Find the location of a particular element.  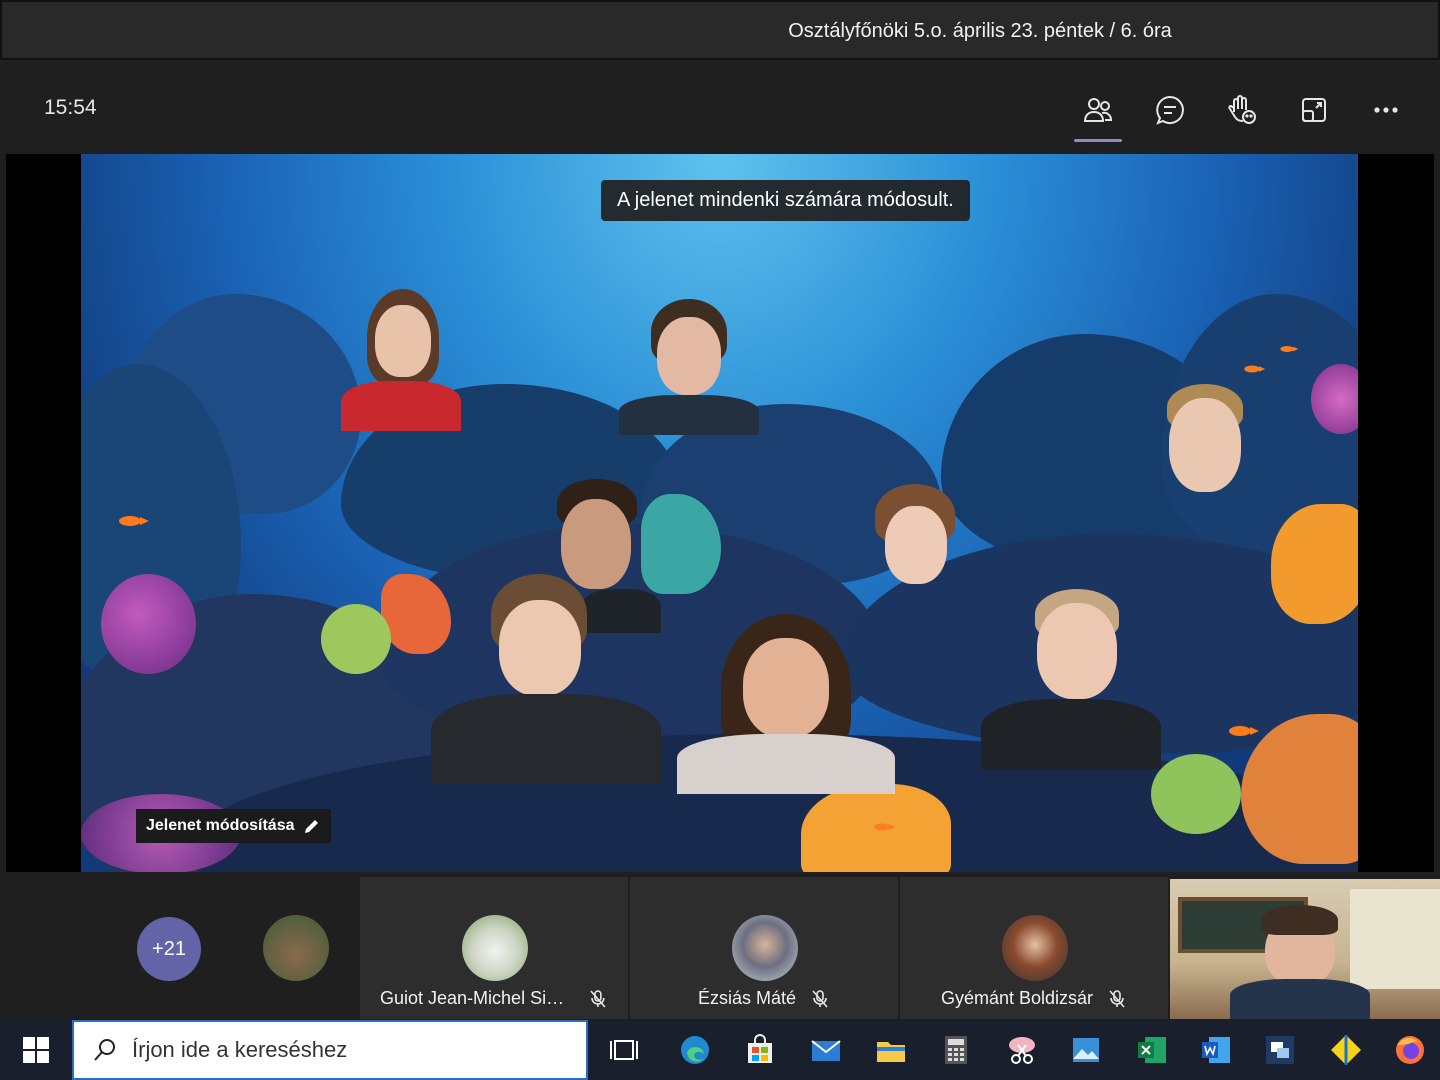

participants-button is located at coordinates (1098, 114).